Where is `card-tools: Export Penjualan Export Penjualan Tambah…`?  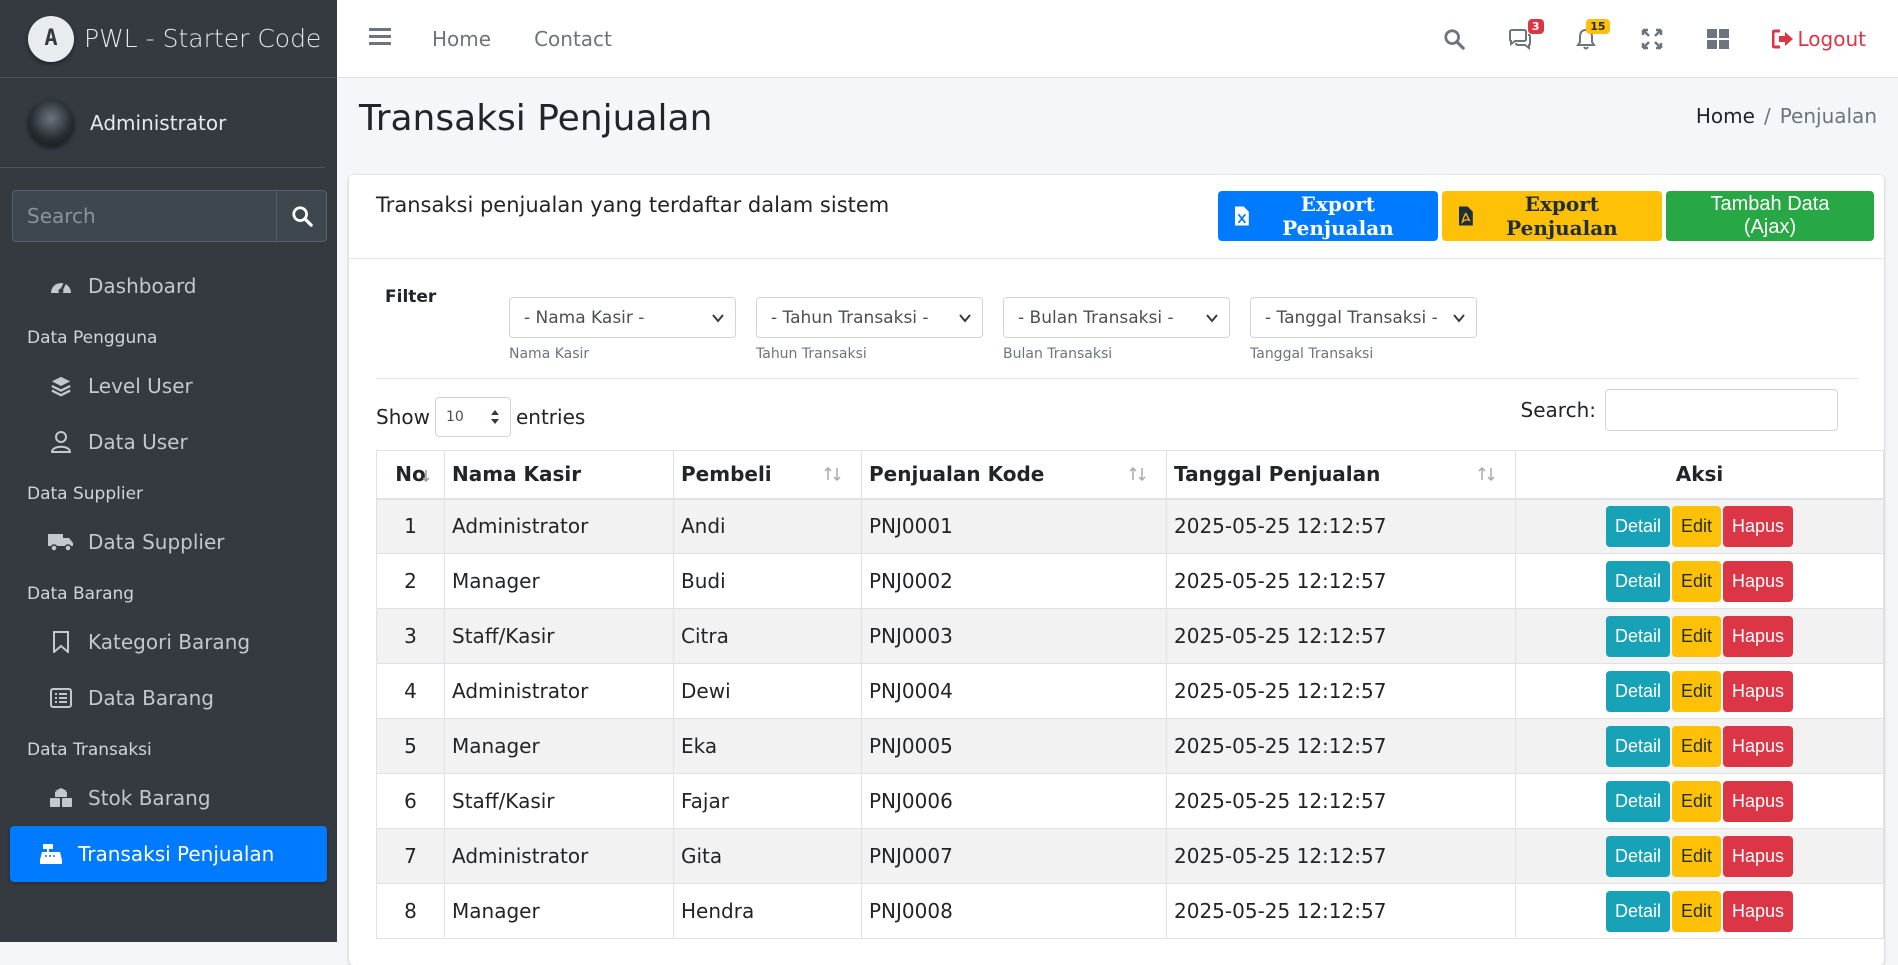
card-tools: Export Penjualan Export Penjualan Tambah… is located at coordinates (1546, 216).